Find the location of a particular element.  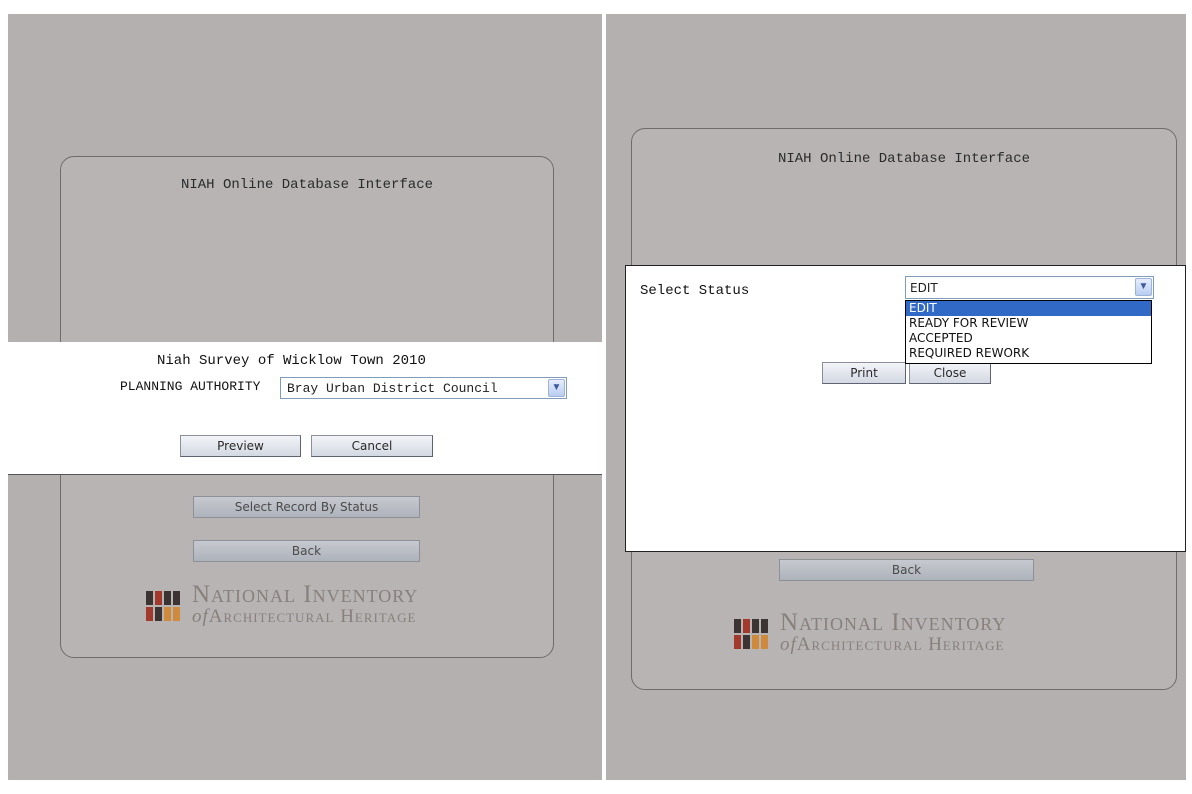

planning-authority-select: Bray Urban District Council ▼ is located at coordinates (423, 388).